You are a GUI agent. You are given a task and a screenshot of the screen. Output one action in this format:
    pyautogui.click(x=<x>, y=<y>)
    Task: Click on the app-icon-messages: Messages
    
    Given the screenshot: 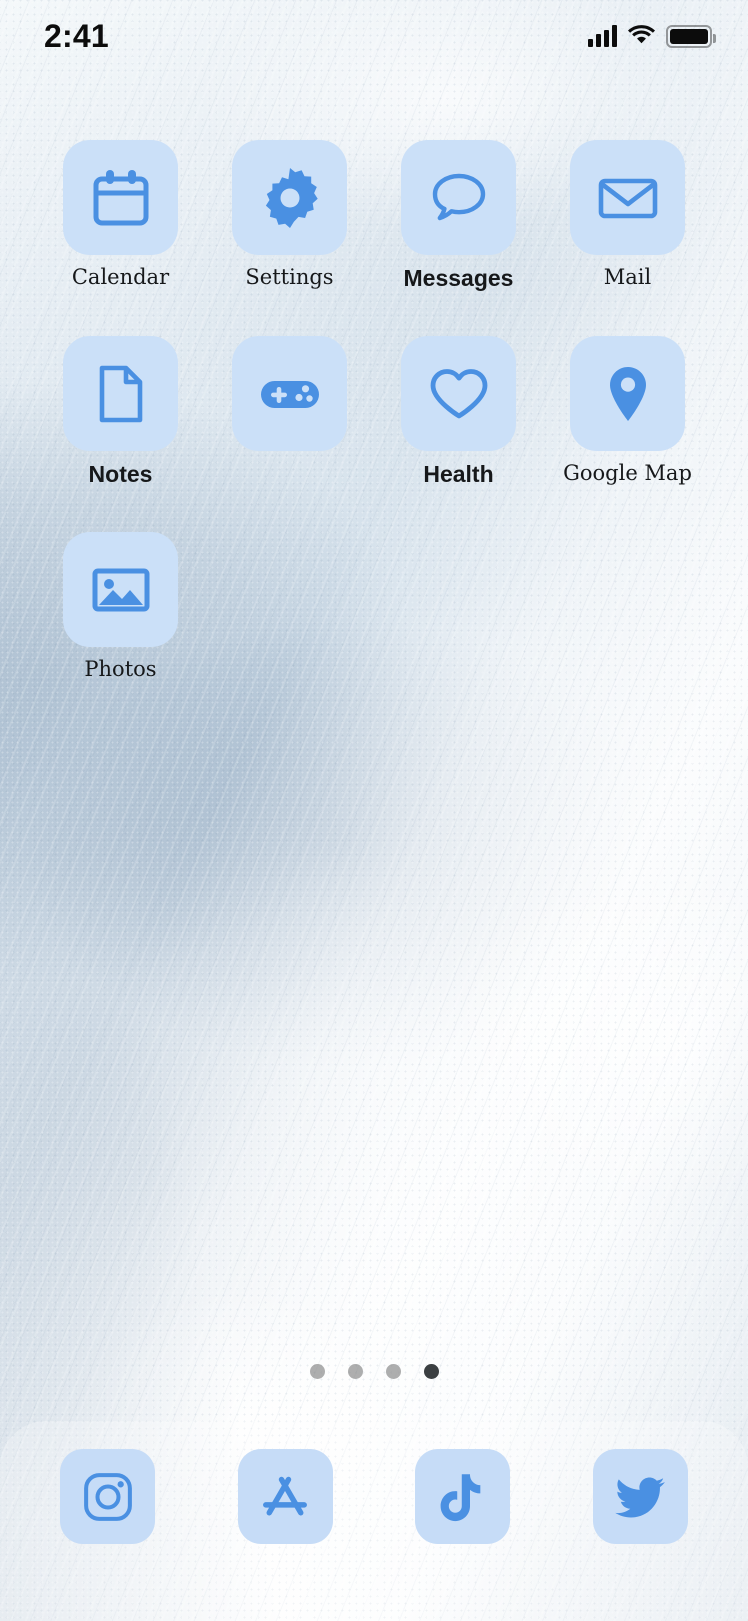 What is the action you would take?
    pyautogui.click(x=458, y=215)
    